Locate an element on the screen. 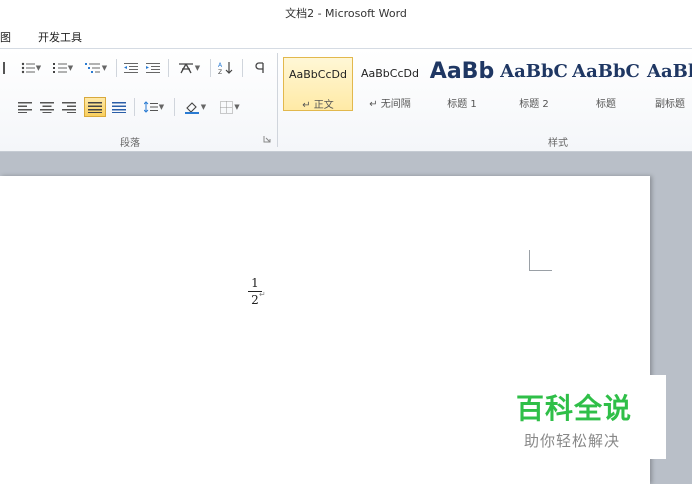  chinese-layout-button: ▼ is located at coordinates (189, 68).